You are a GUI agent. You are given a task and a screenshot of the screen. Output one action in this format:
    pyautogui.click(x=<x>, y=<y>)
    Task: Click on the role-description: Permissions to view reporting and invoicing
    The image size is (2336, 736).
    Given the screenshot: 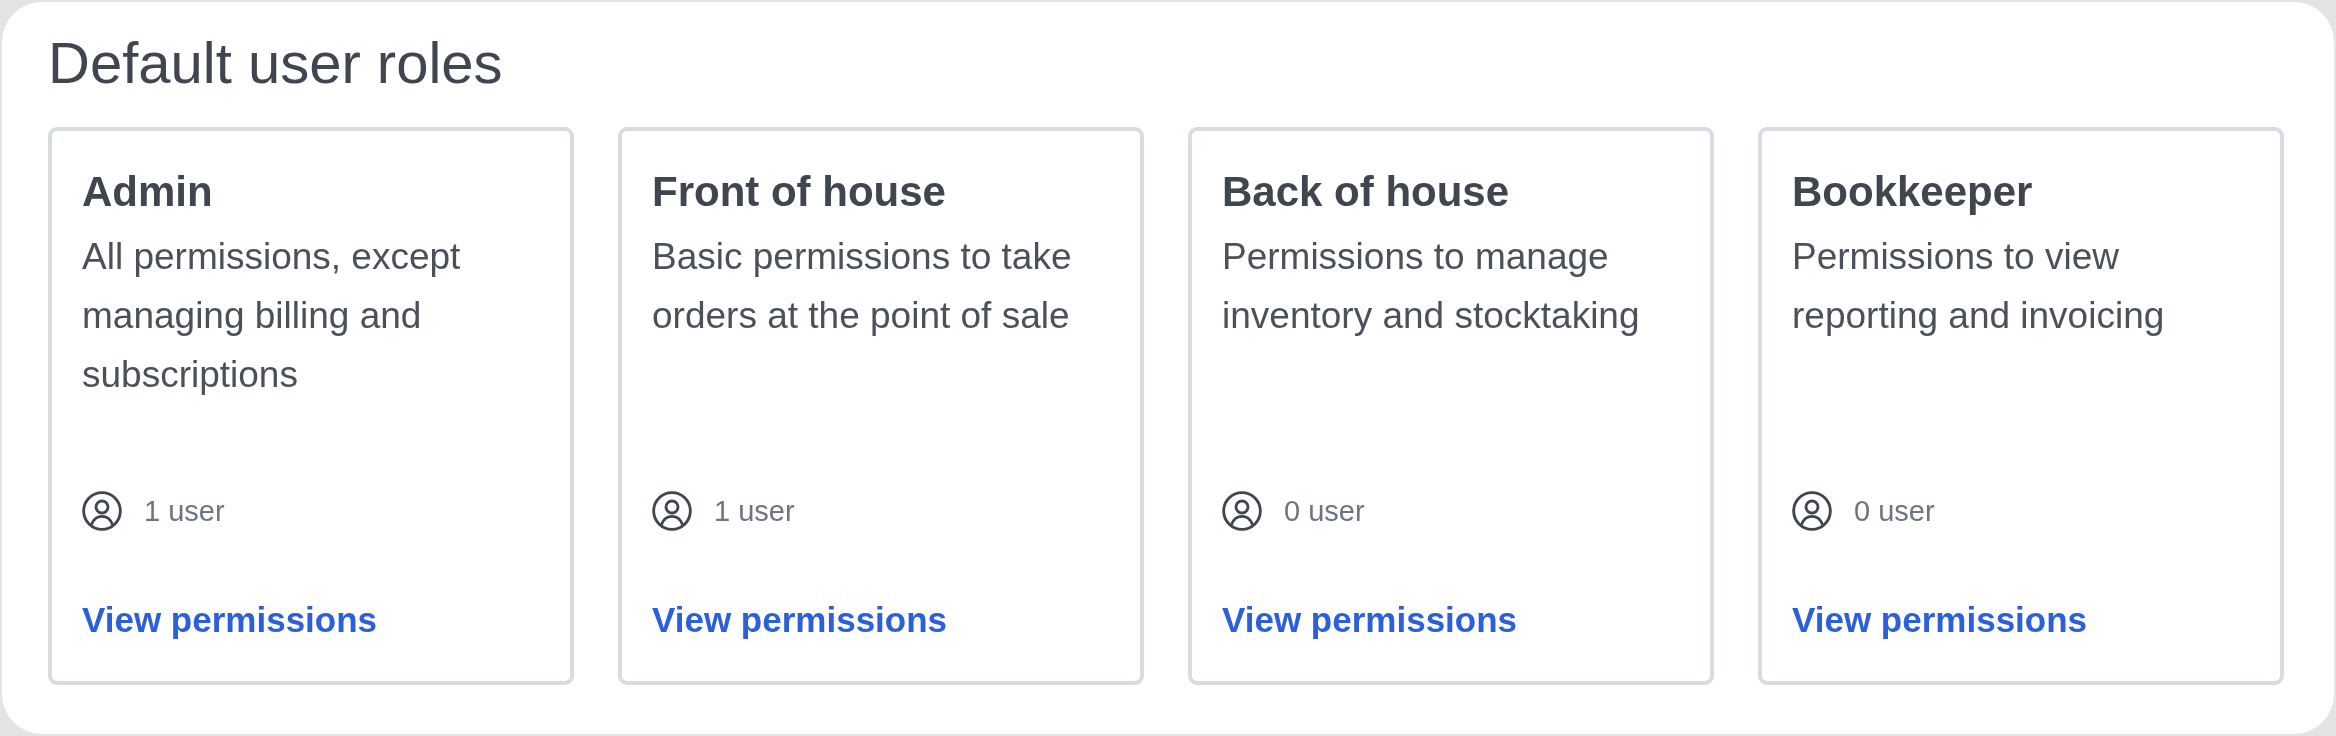 What is the action you would take?
    pyautogui.click(x=1979, y=286)
    